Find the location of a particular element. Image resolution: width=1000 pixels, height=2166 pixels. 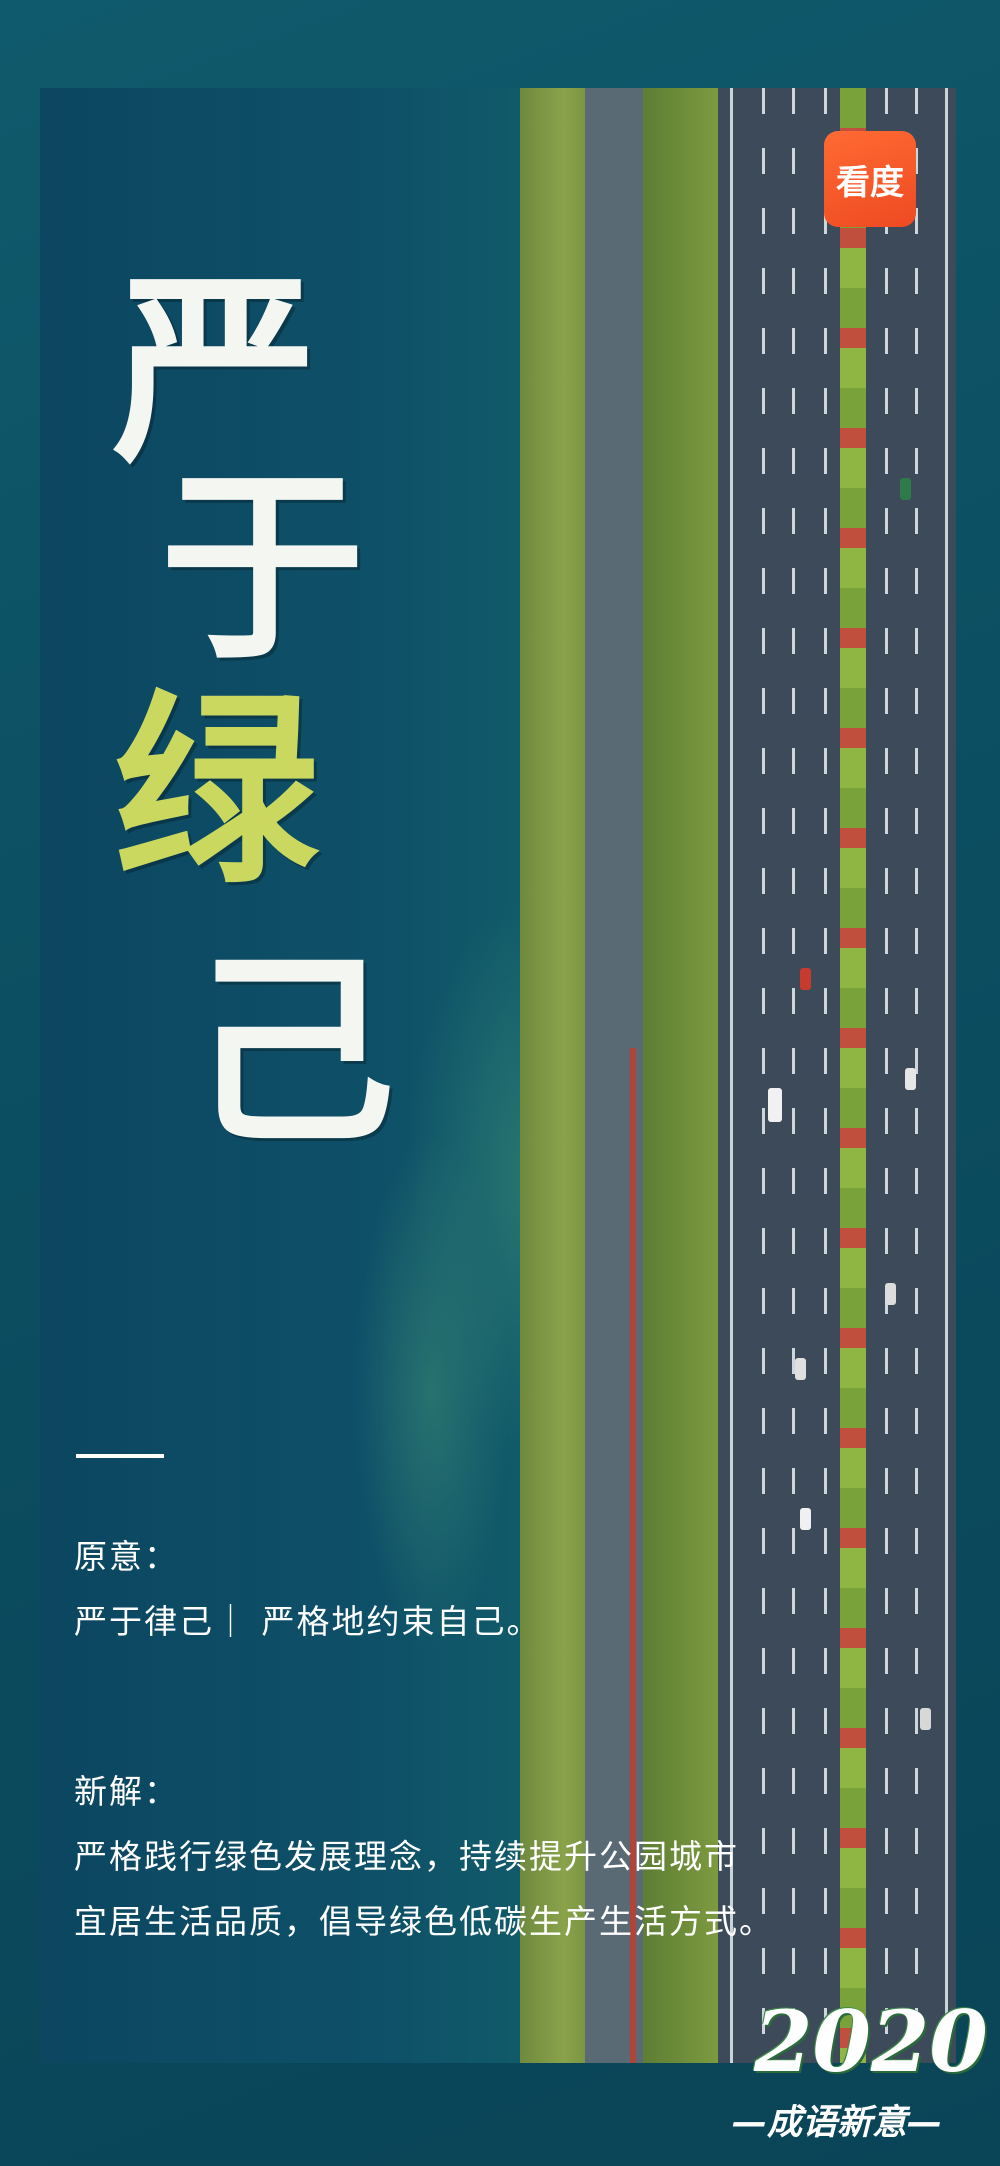

divider is located at coordinates (120, 1456).